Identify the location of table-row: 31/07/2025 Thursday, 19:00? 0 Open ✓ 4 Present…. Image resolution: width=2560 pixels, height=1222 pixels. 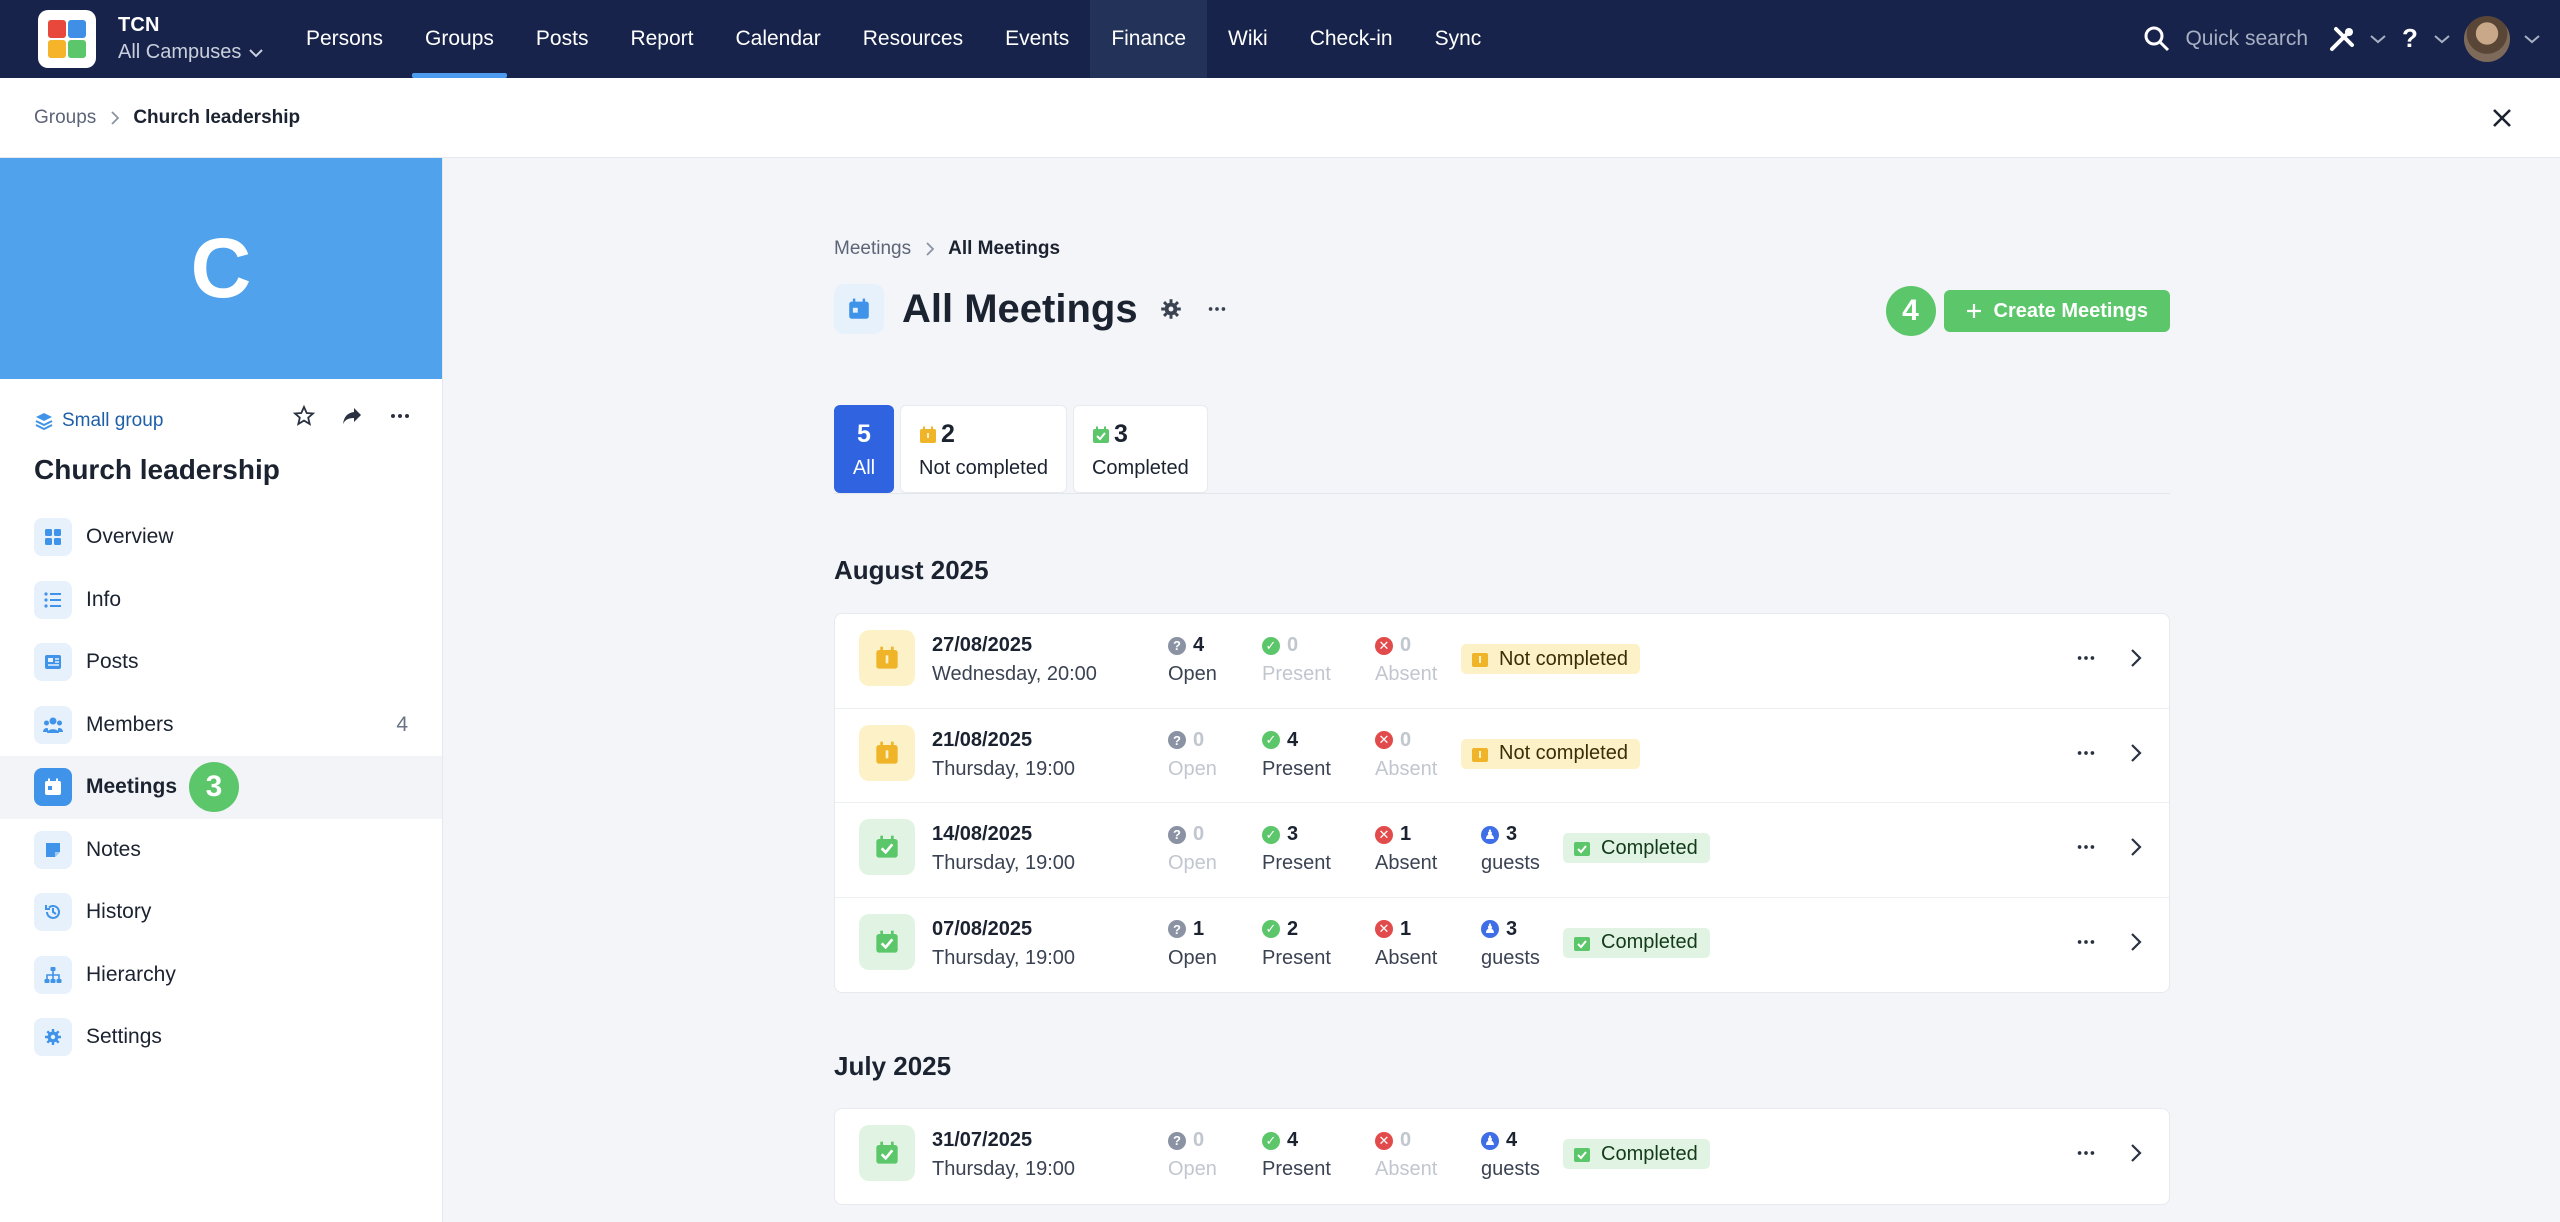
(1502, 1156).